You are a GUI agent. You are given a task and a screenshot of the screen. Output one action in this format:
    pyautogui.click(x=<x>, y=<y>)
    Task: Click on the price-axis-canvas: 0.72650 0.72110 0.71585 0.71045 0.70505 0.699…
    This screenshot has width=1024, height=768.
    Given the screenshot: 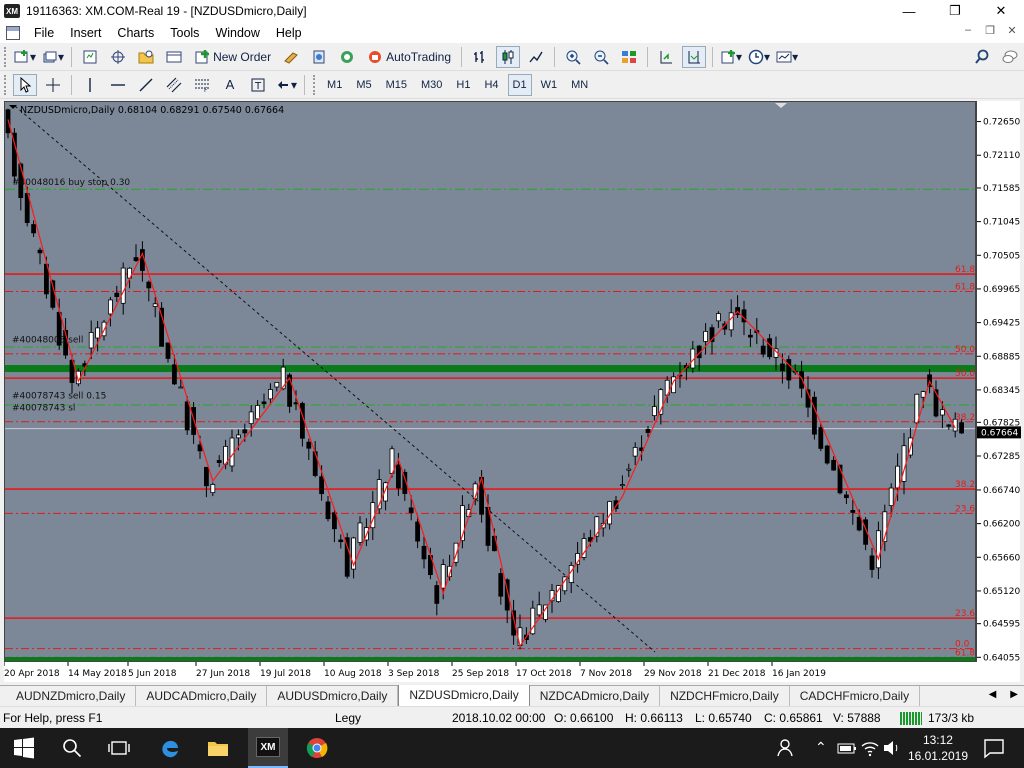 What is the action you would take?
    pyautogui.click(x=999, y=390)
    